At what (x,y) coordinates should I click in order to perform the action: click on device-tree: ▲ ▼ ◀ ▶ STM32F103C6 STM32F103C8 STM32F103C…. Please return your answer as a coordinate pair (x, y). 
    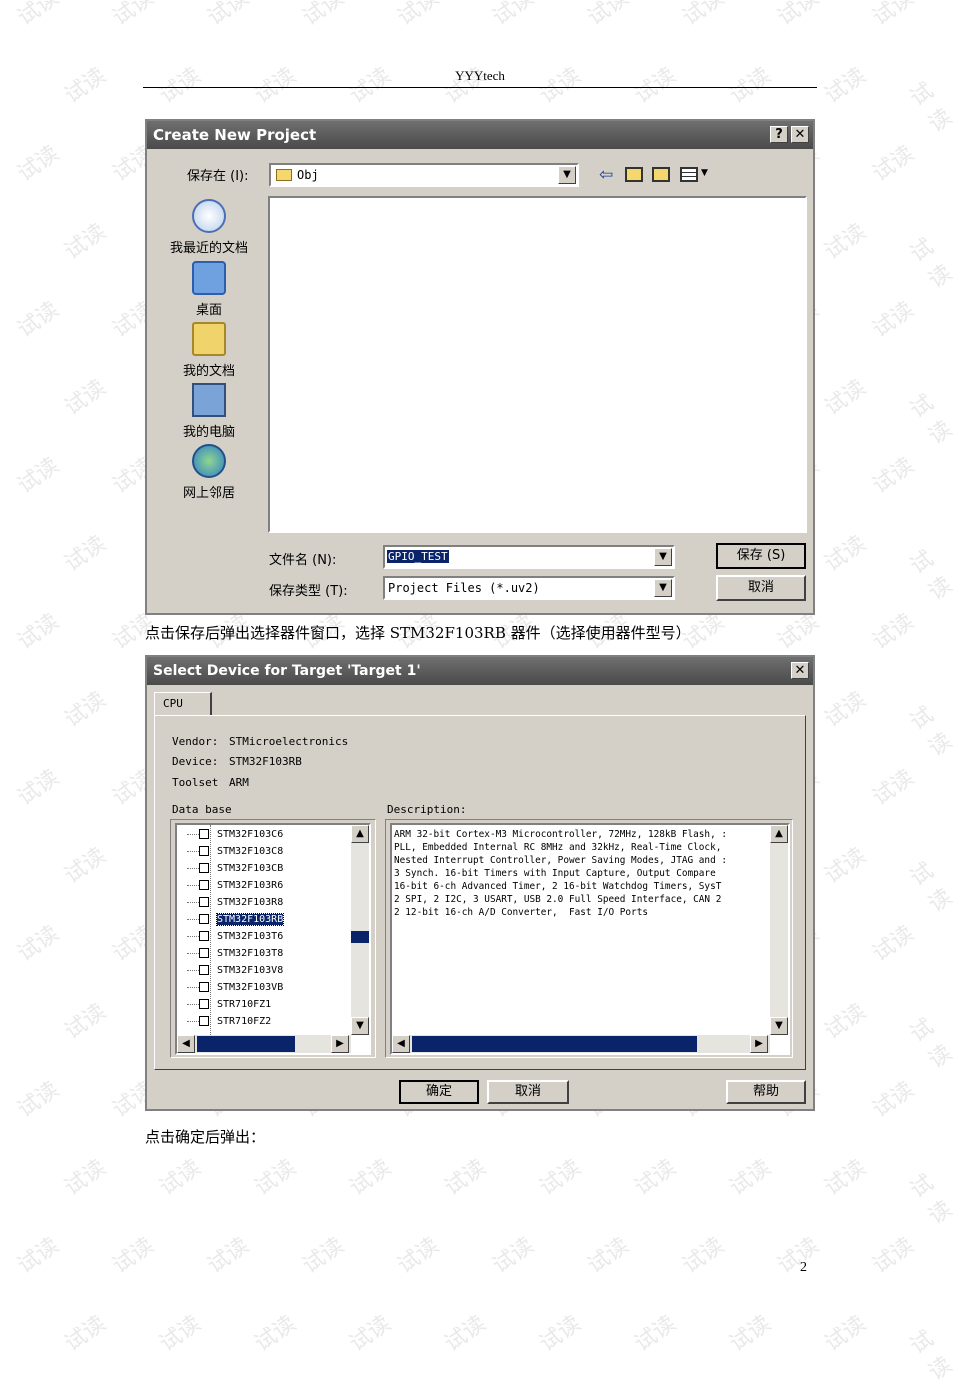
    Looking at the image, I should click on (273, 939).